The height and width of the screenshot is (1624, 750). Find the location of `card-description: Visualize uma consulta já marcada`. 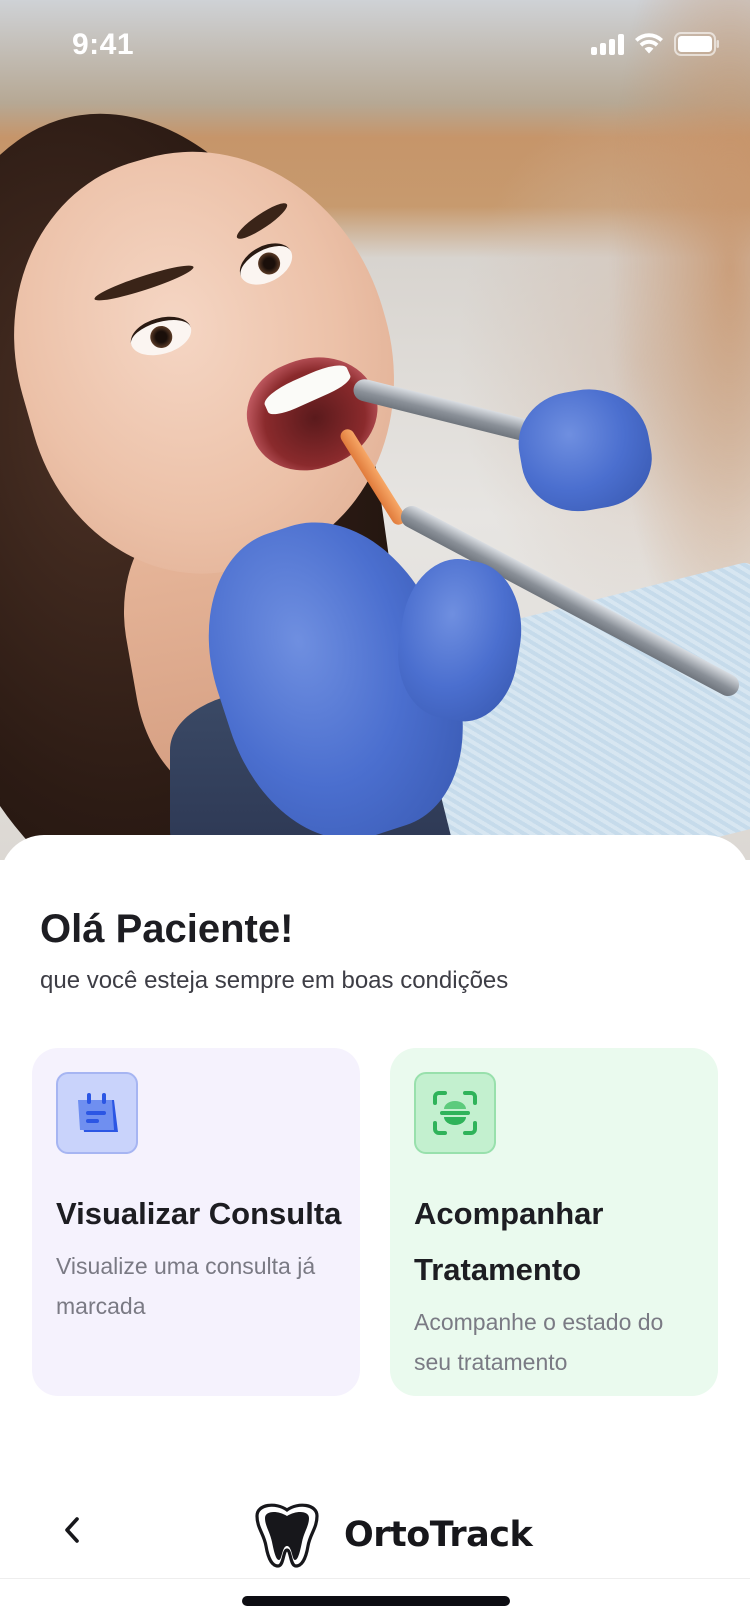

card-description: Visualize uma consulta já marcada is located at coordinates (186, 1286).